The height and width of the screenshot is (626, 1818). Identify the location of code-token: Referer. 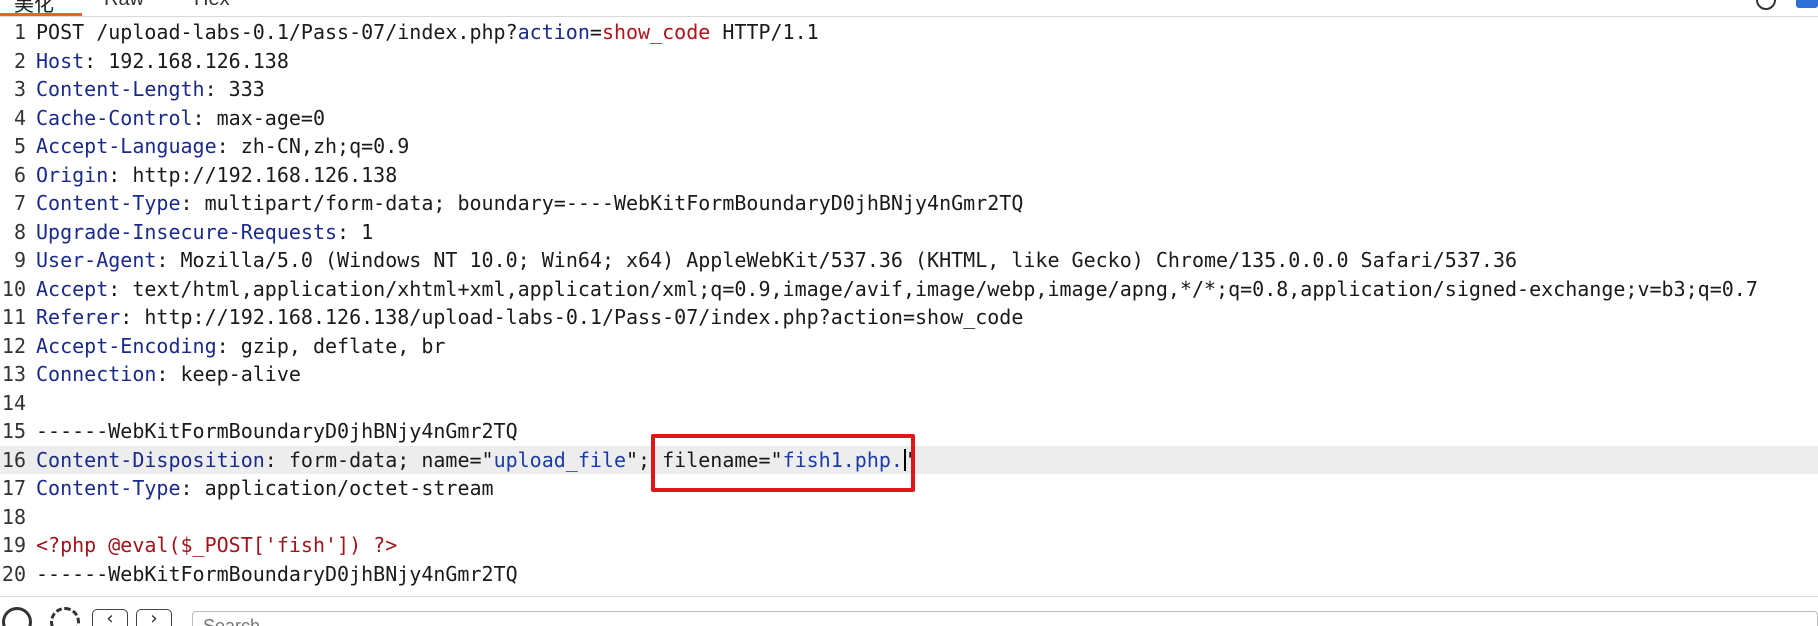
(78, 317).